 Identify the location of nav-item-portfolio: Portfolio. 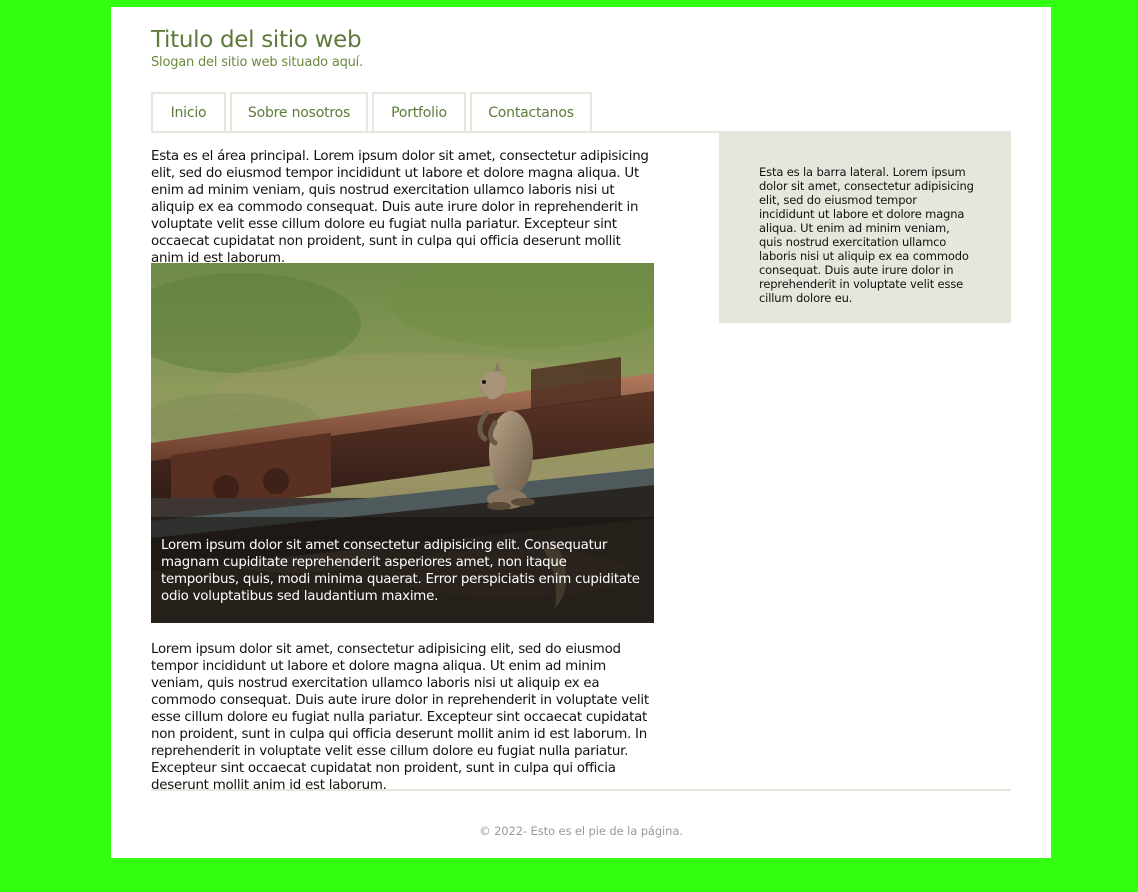
(419, 112).